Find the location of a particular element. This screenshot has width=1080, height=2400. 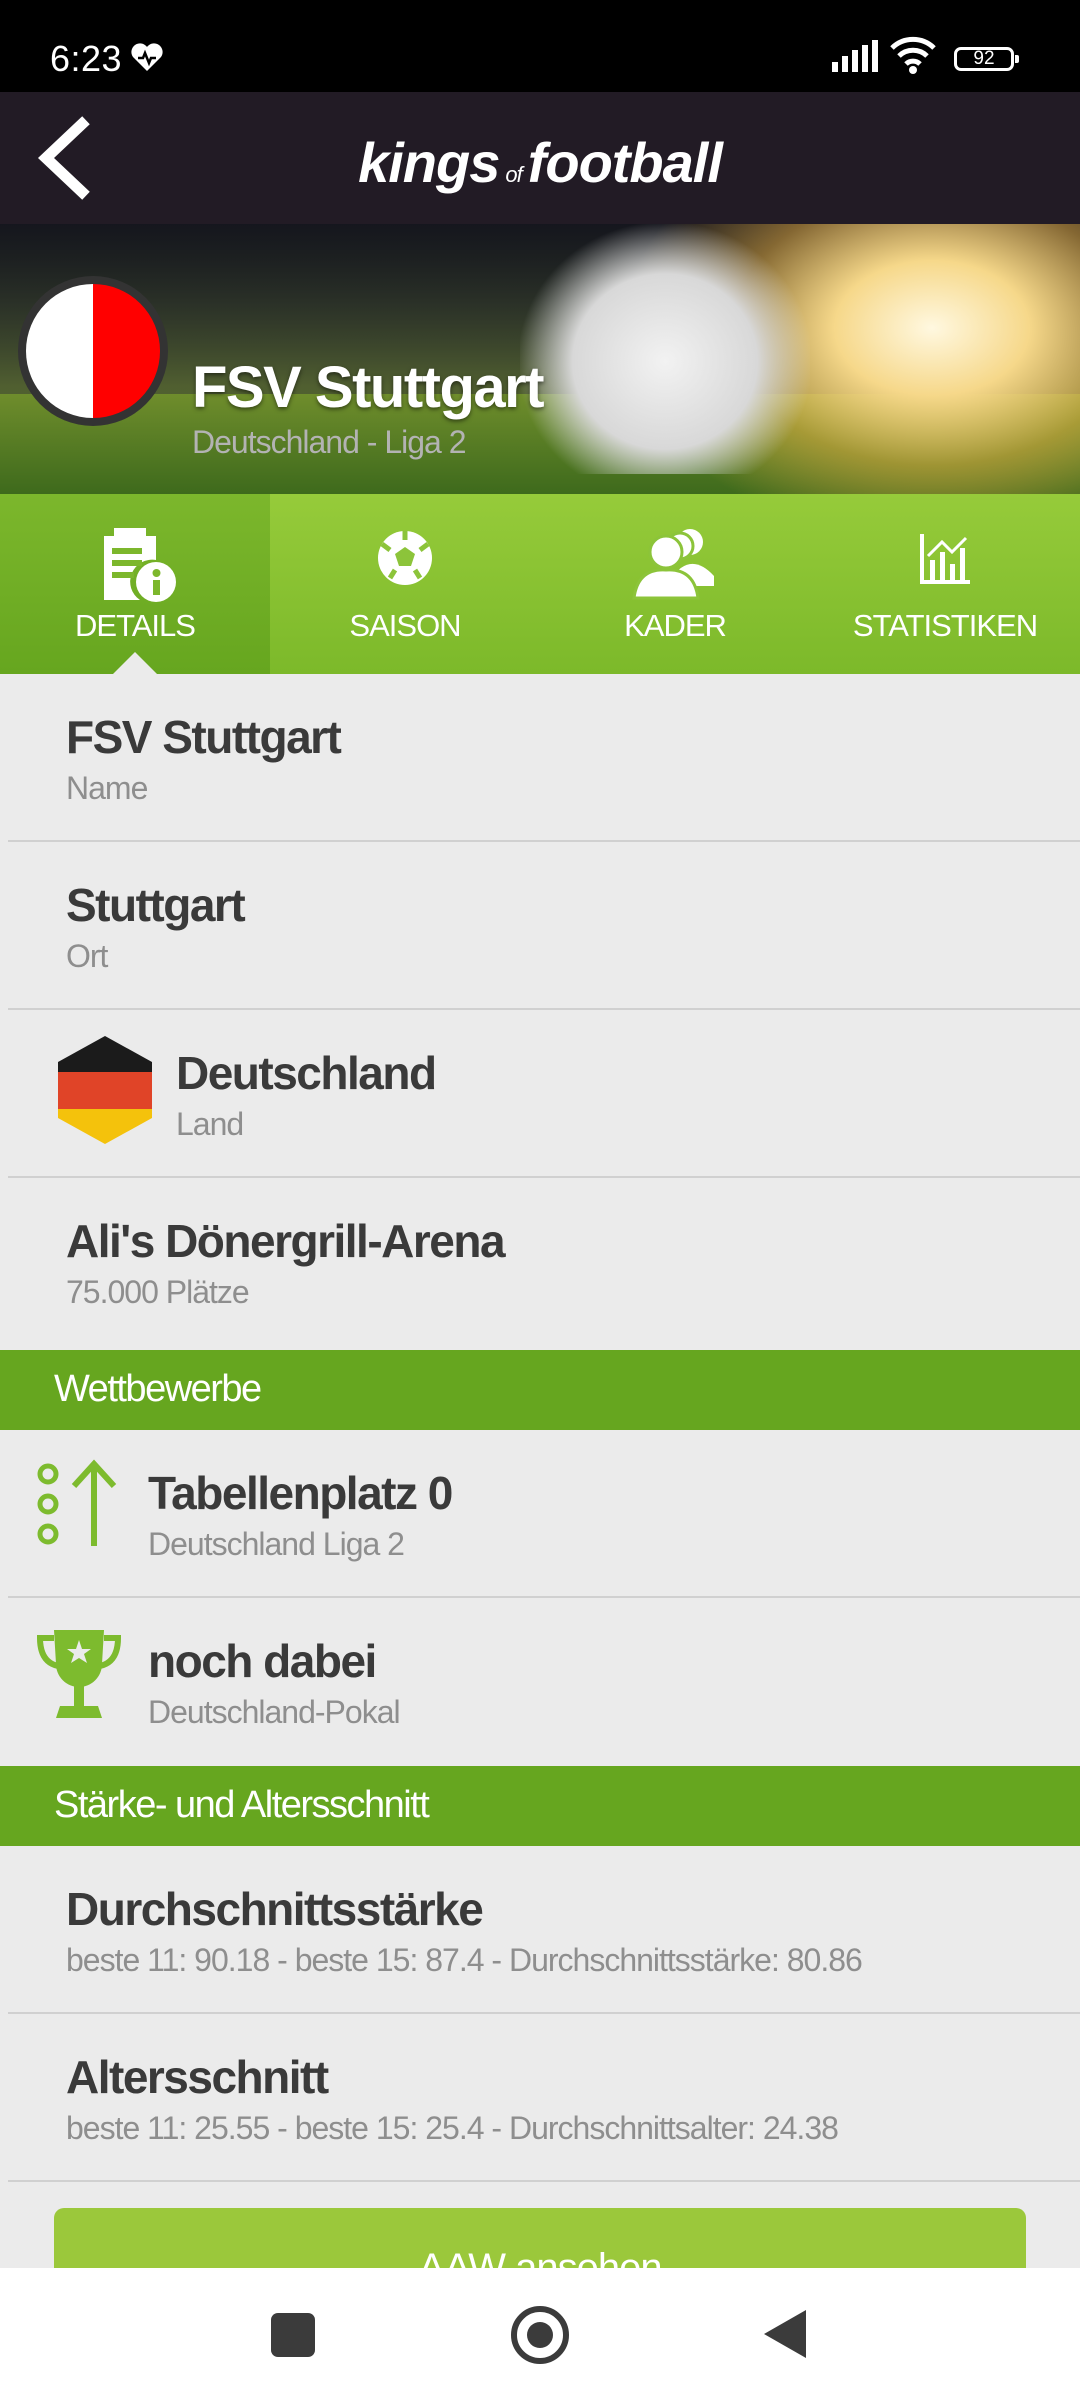

competition-subtitle: Deutschland-Pokal is located at coordinates (274, 1712).